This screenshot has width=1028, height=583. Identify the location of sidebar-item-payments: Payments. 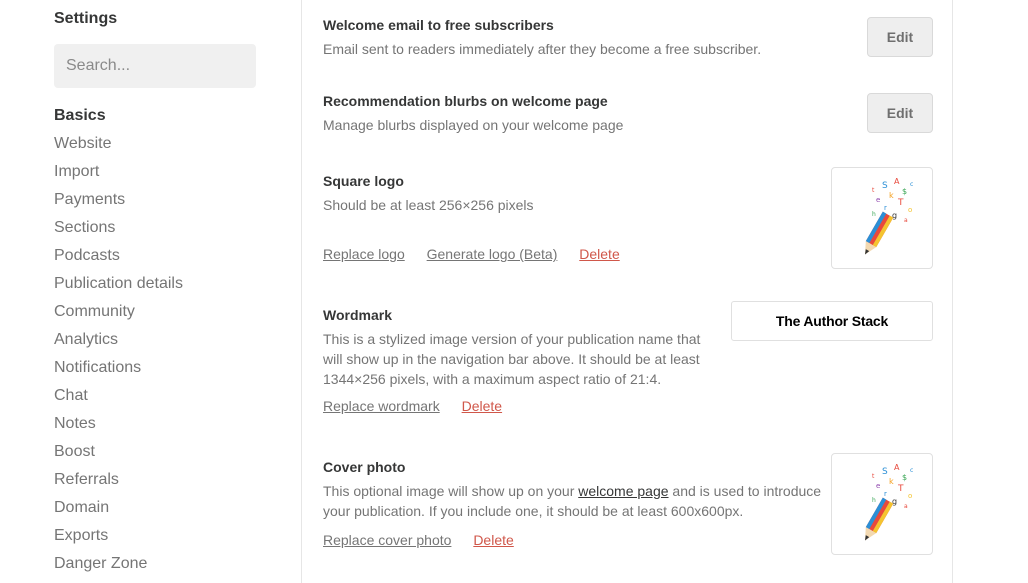
(118, 203).